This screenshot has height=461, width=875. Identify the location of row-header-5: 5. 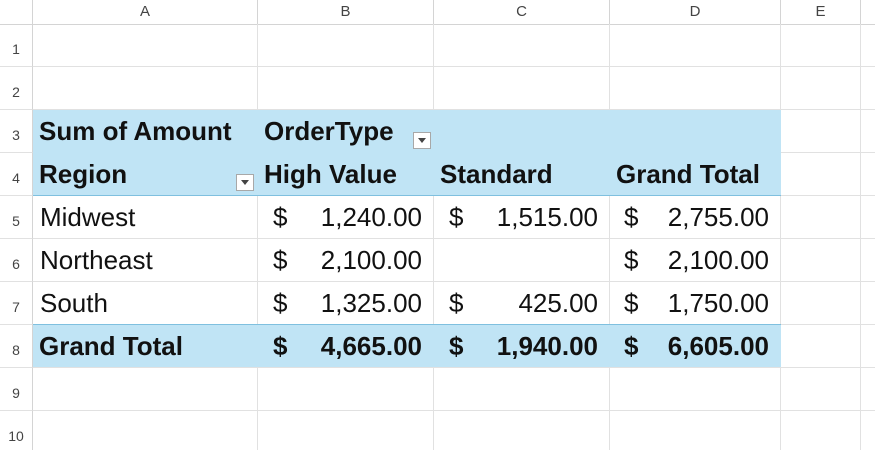
(16, 217).